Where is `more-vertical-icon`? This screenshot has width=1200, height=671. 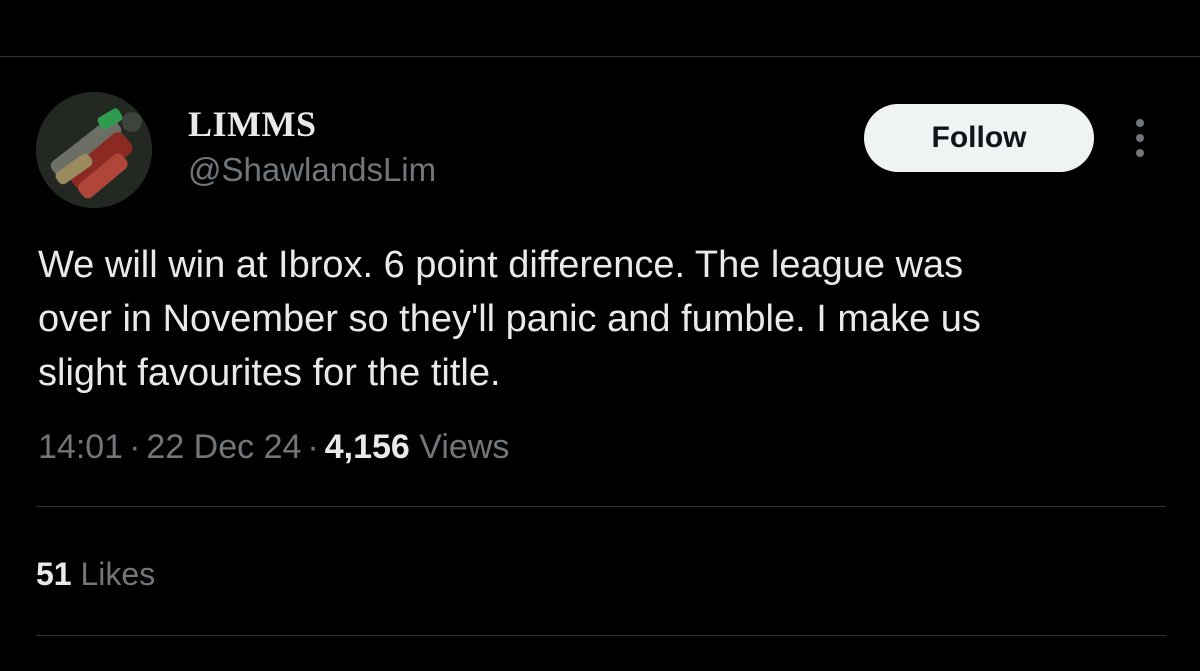
more-vertical-icon is located at coordinates (1140, 138).